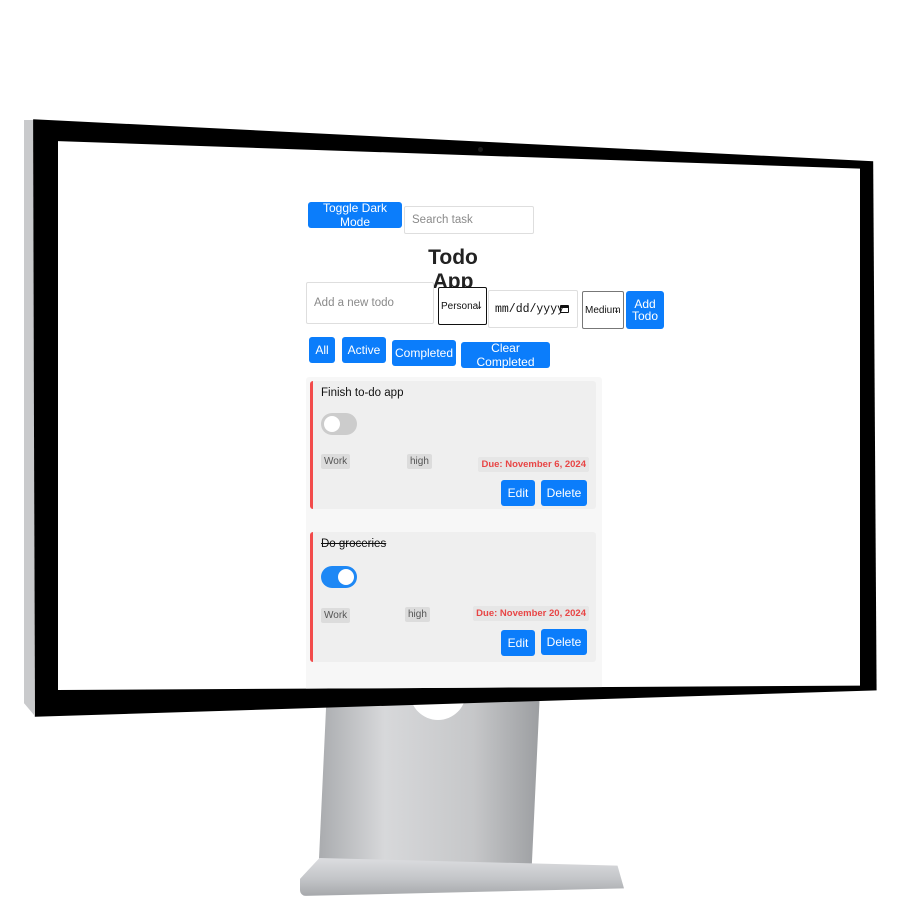 This screenshot has height=900, width=900. I want to click on priority-select: Medium ⌄, so click(603, 310).